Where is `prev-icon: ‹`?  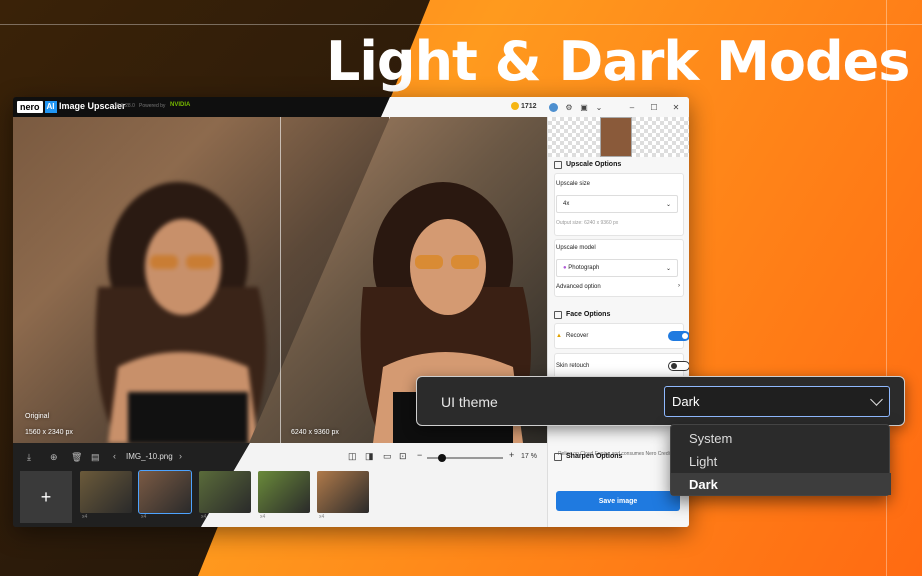
prev-icon: ‹ is located at coordinates (114, 456).